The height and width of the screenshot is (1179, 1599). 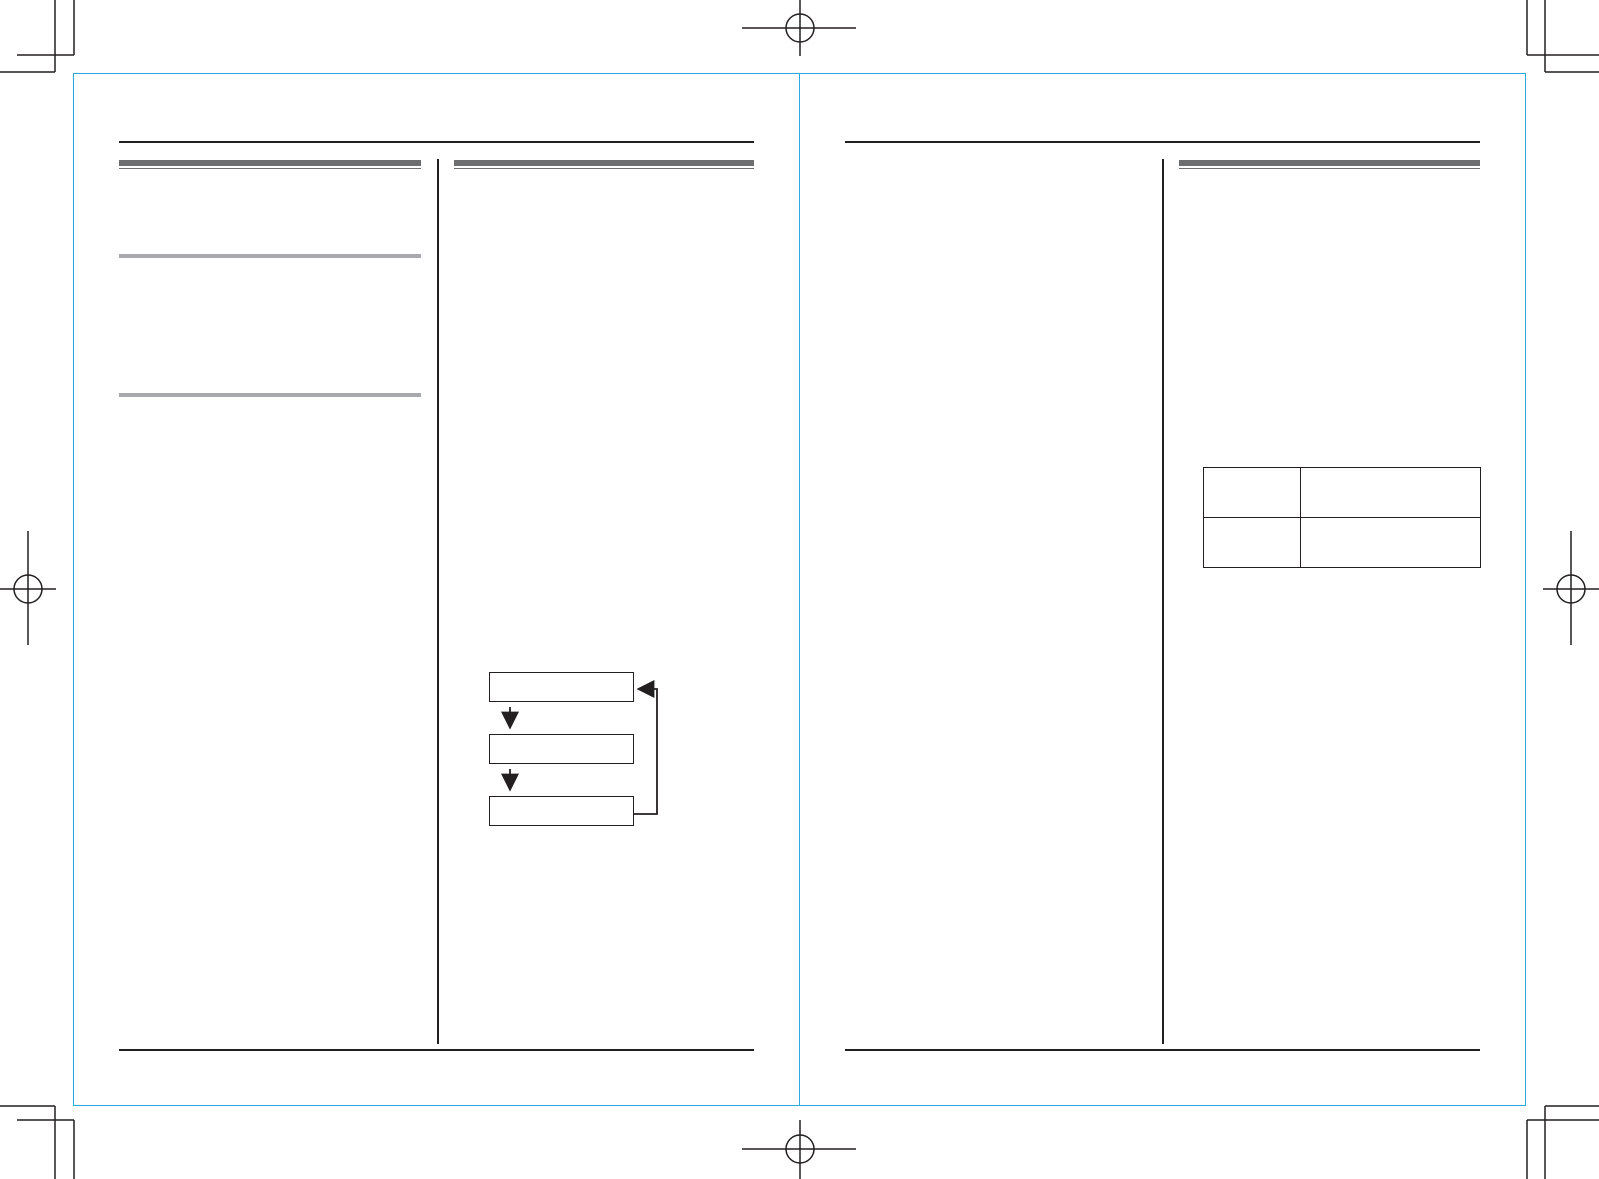 What do you see at coordinates (1162, 1050) in the screenshot?
I see `page-right-footer-rule` at bounding box center [1162, 1050].